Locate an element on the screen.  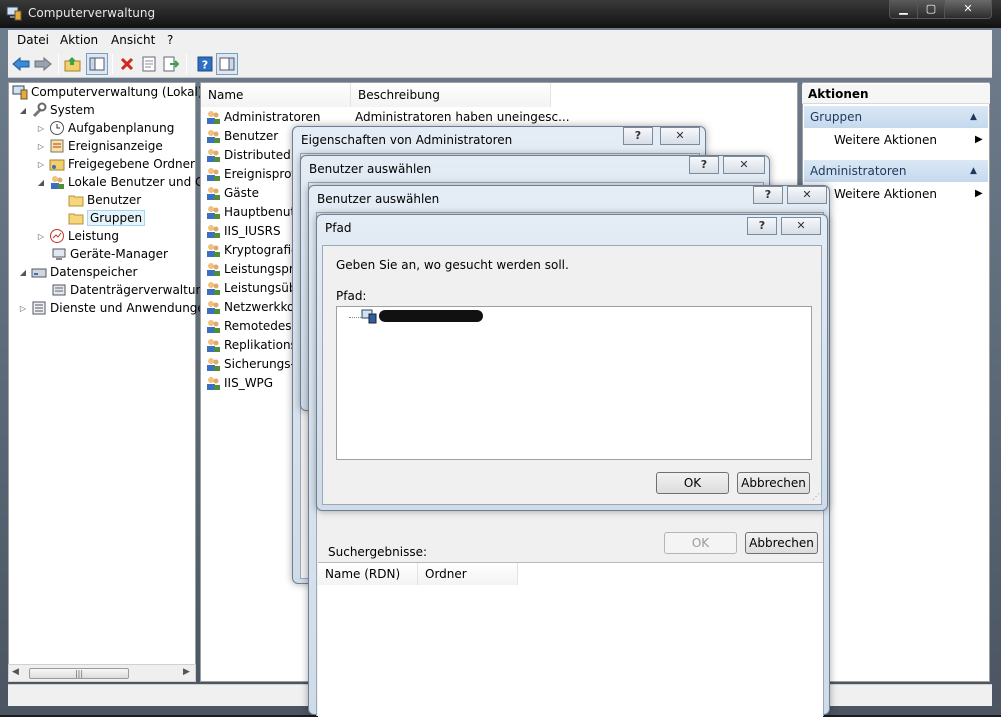
search-results-list: Name (RDN) Ordner is located at coordinates (570, 639).